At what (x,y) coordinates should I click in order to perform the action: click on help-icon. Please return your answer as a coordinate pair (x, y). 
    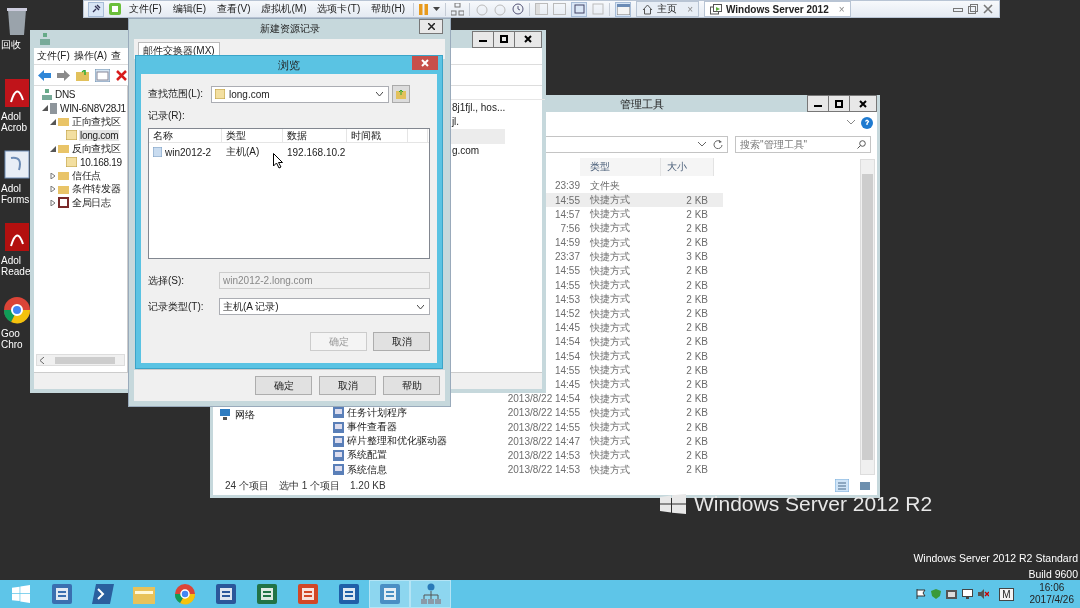
    Looking at the image, I should click on (867, 122).